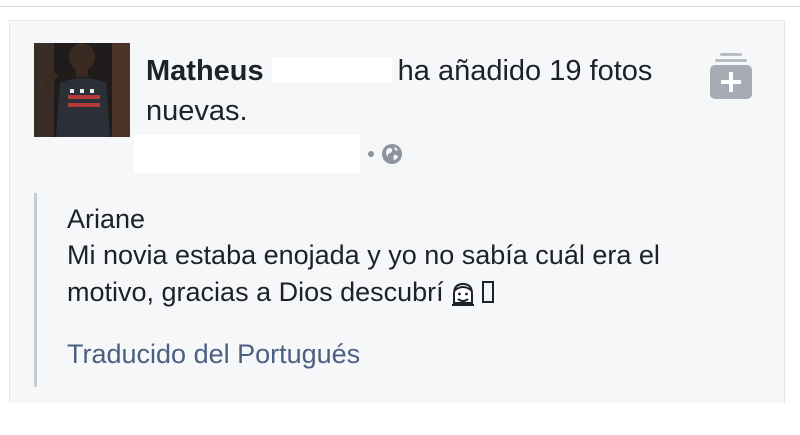 This screenshot has height=435, width=800. Describe the element at coordinates (247, 154) in the screenshot. I see `redacted-timestamp` at that location.